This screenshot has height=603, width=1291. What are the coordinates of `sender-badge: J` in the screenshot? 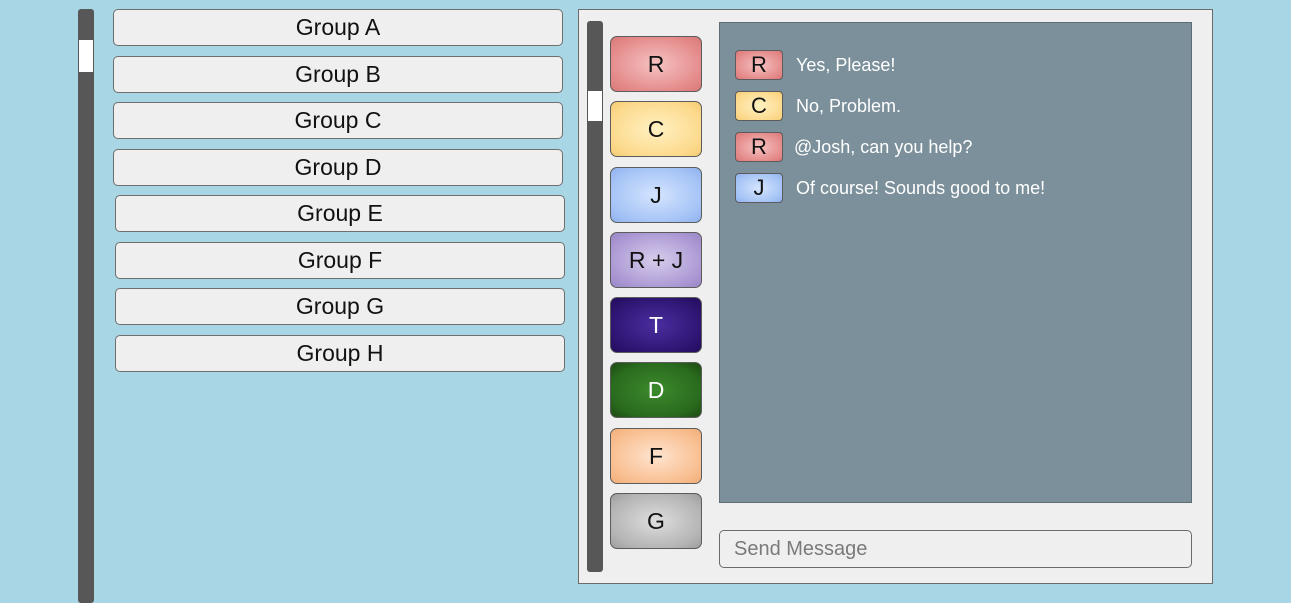 It's located at (759, 188).